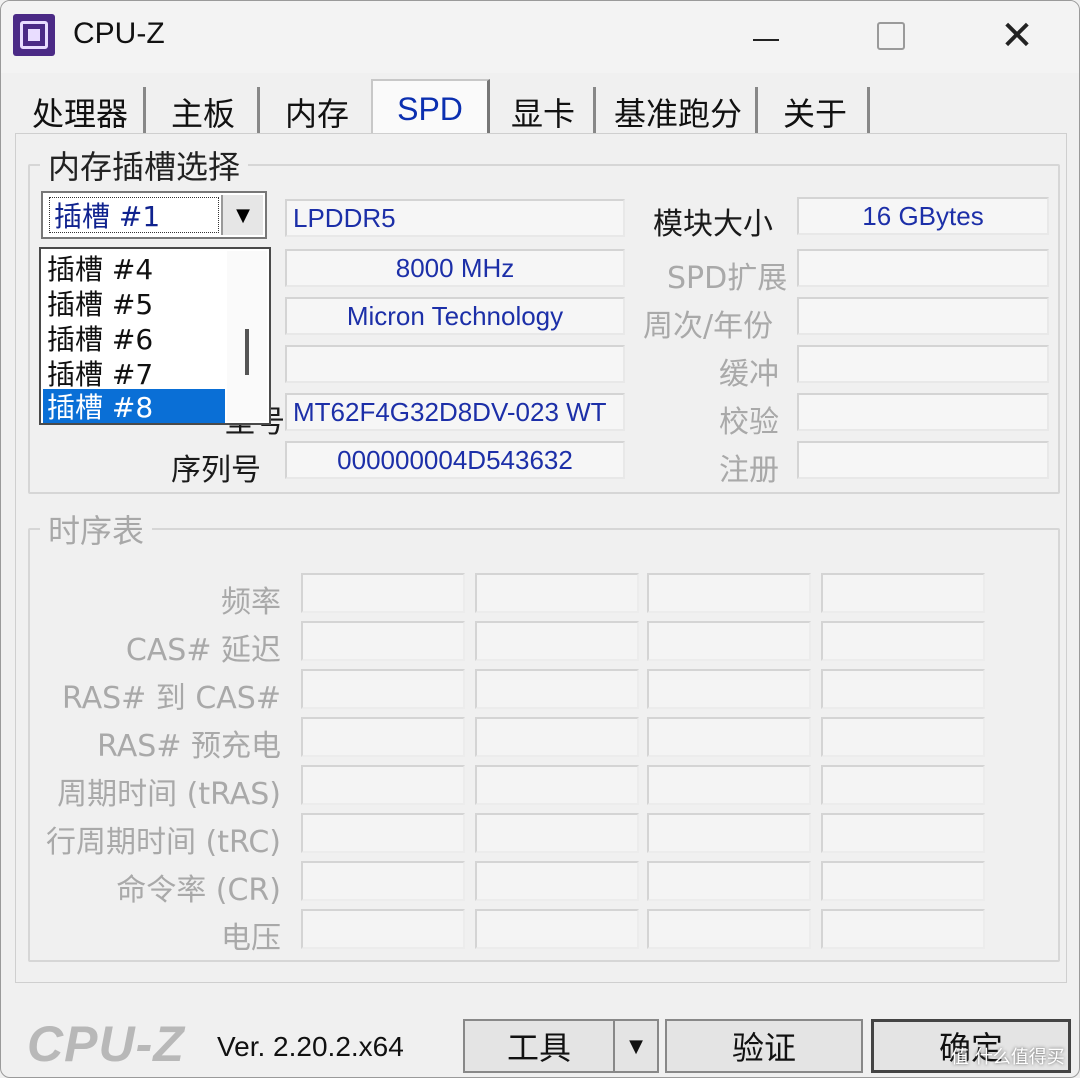 This screenshot has width=1080, height=1078. I want to click on part-number-field: MT62F4G32D8DV-023 WT, so click(455, 412).